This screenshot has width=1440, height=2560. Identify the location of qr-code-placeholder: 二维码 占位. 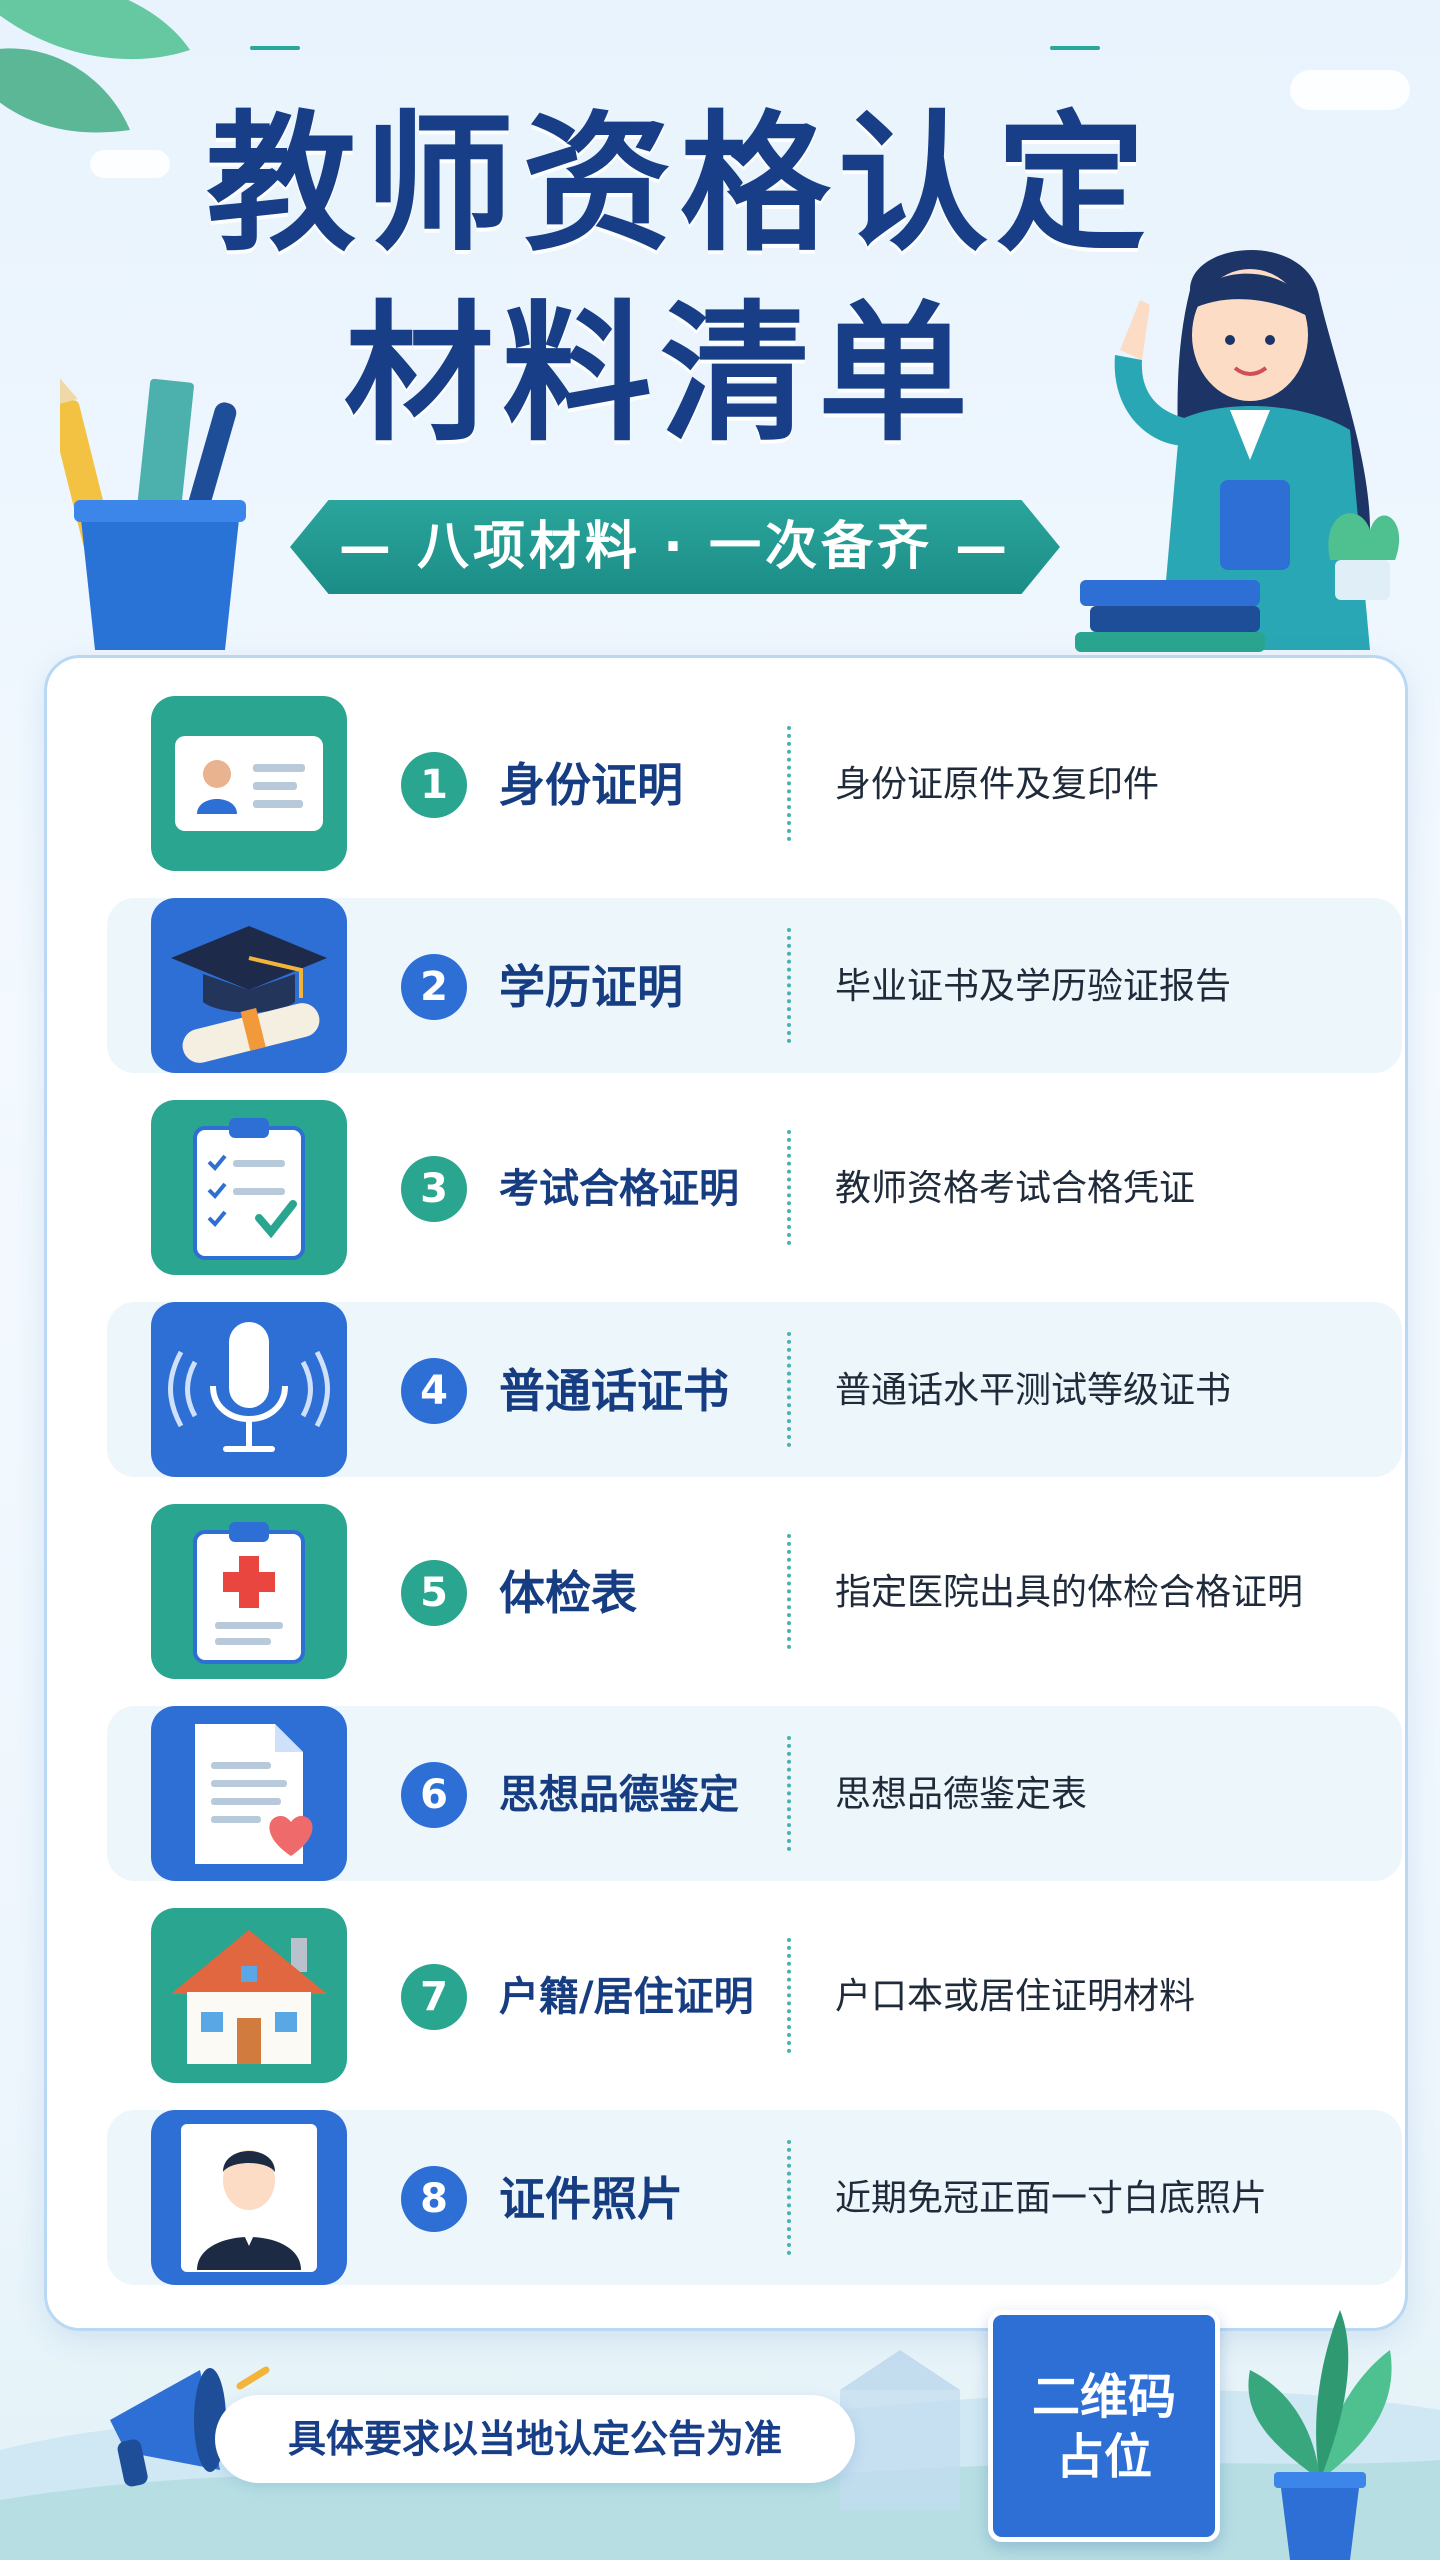
(1104, 2426).